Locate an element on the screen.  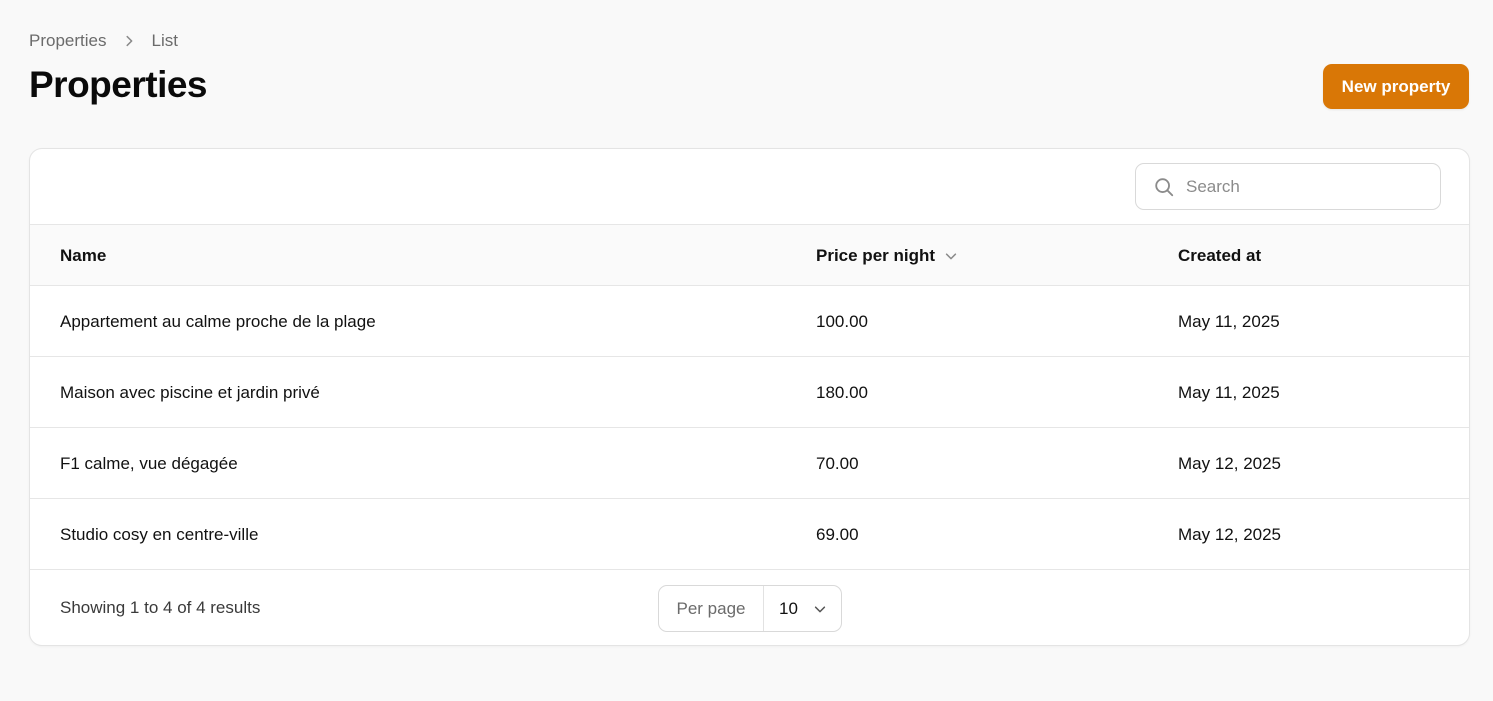
cell-name: F1 calme, vue dégagée is located at coordinates (149, 463).